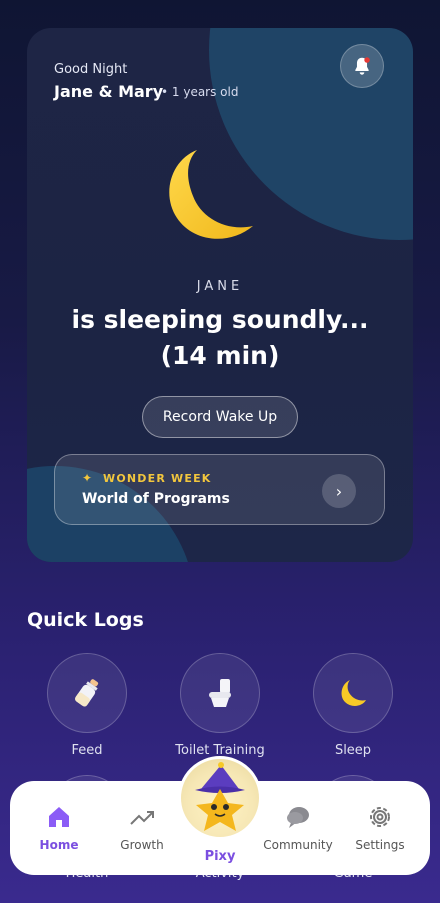 The height and width of the screenshot is (903, 440). I want to click on pixy-mascot-icon, so click(220, 796).